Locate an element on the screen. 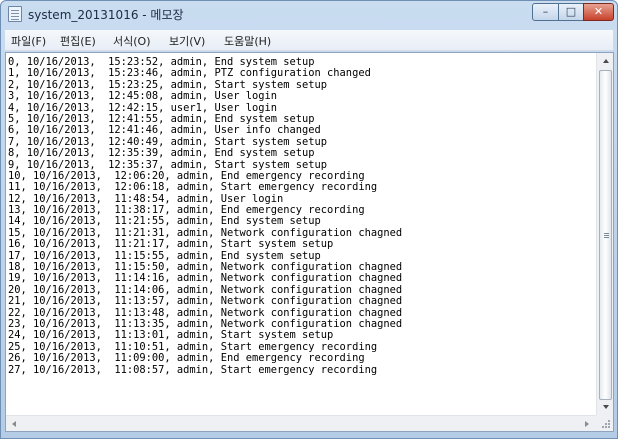  vertical-scroll-thumb is located at coordinates (605, 235).